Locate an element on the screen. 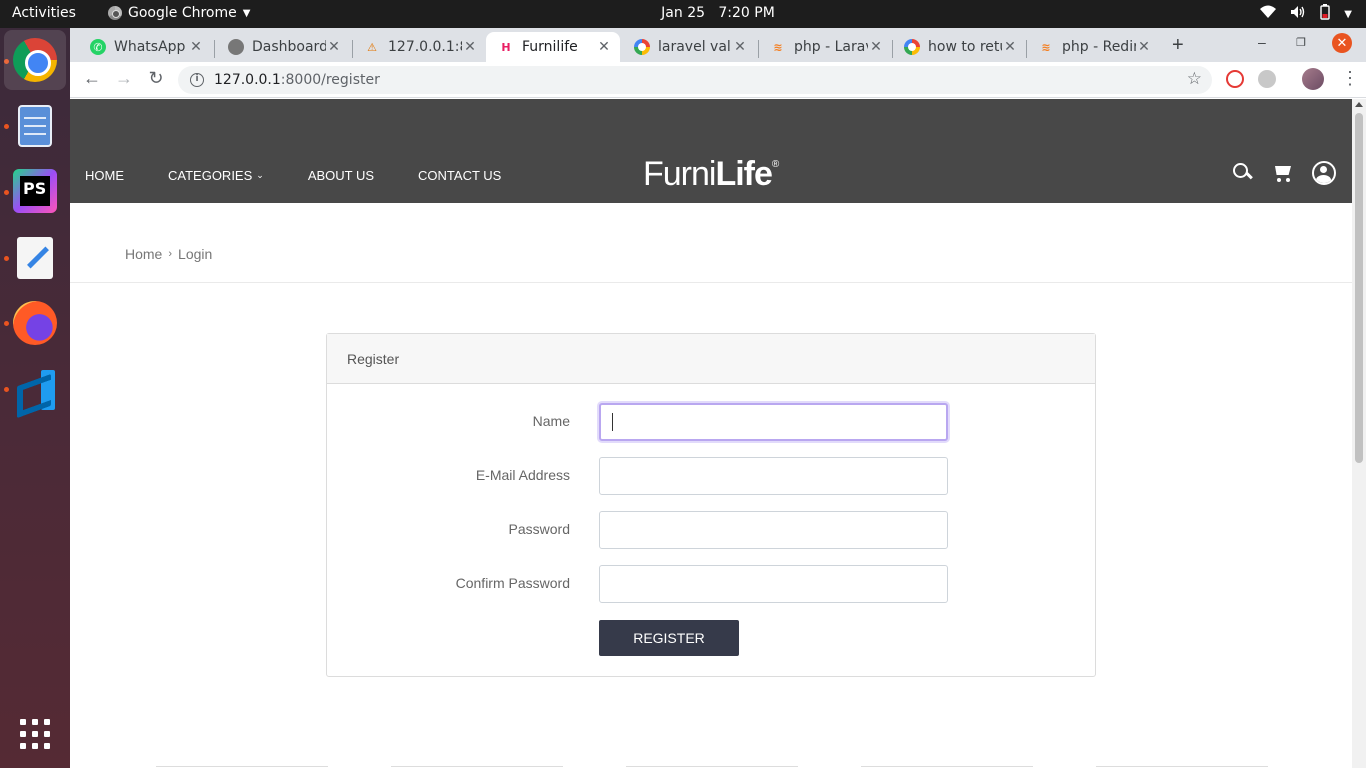  address-bar: i 127.0.0.1:8000/register ☆ is located at coordinates (695, 80).